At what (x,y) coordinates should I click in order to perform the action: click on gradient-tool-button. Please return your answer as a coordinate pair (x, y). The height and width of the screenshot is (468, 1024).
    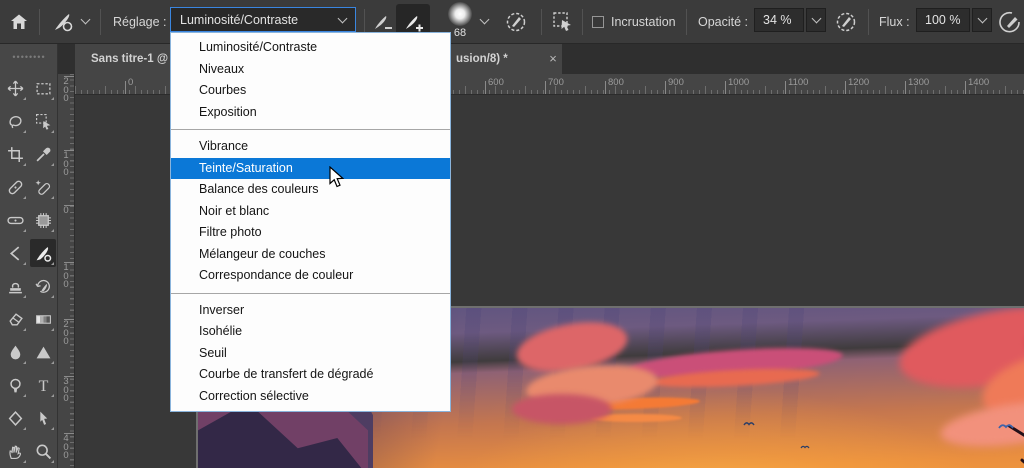
    Looking at the image, I should click on (43, 319).